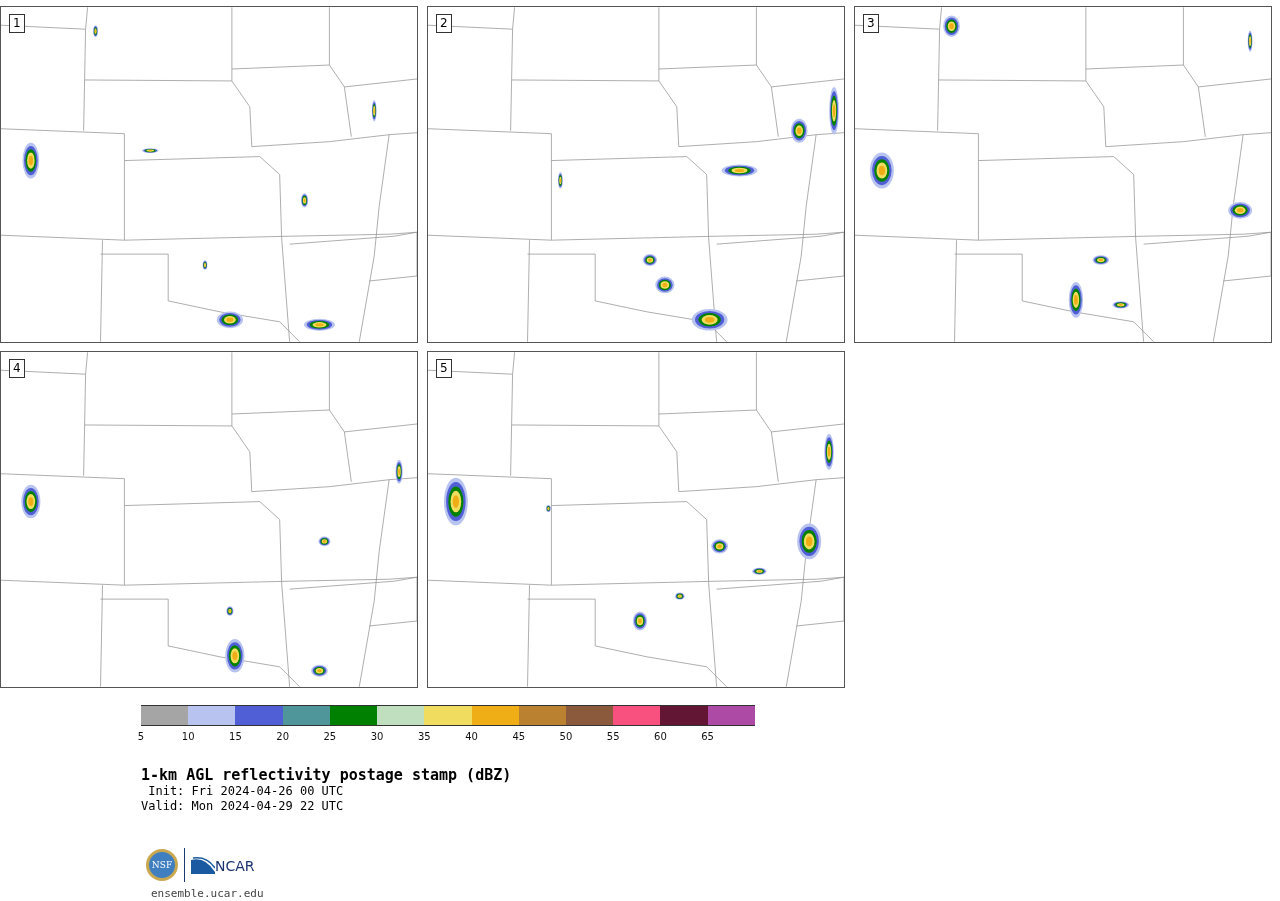 The width and height of the screenshot is (1280, 901). I want to click on panel-number: 1, so click(17, 23).